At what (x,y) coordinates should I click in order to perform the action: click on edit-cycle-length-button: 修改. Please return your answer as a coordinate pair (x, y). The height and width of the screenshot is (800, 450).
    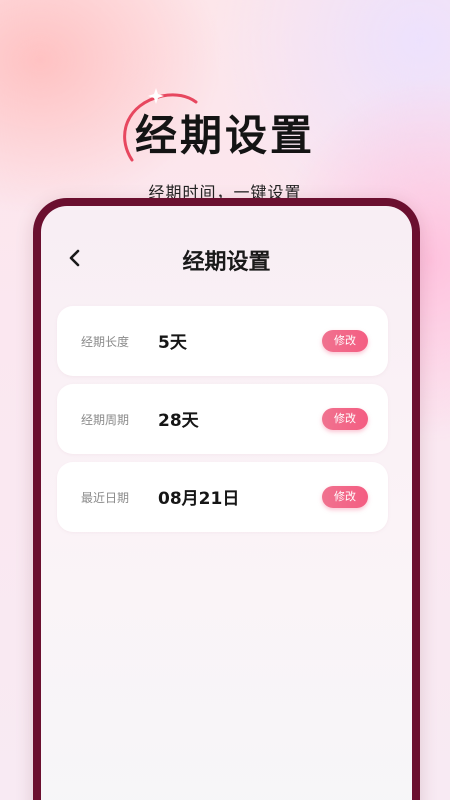
    Looking at the image, I should click on (345, 419).